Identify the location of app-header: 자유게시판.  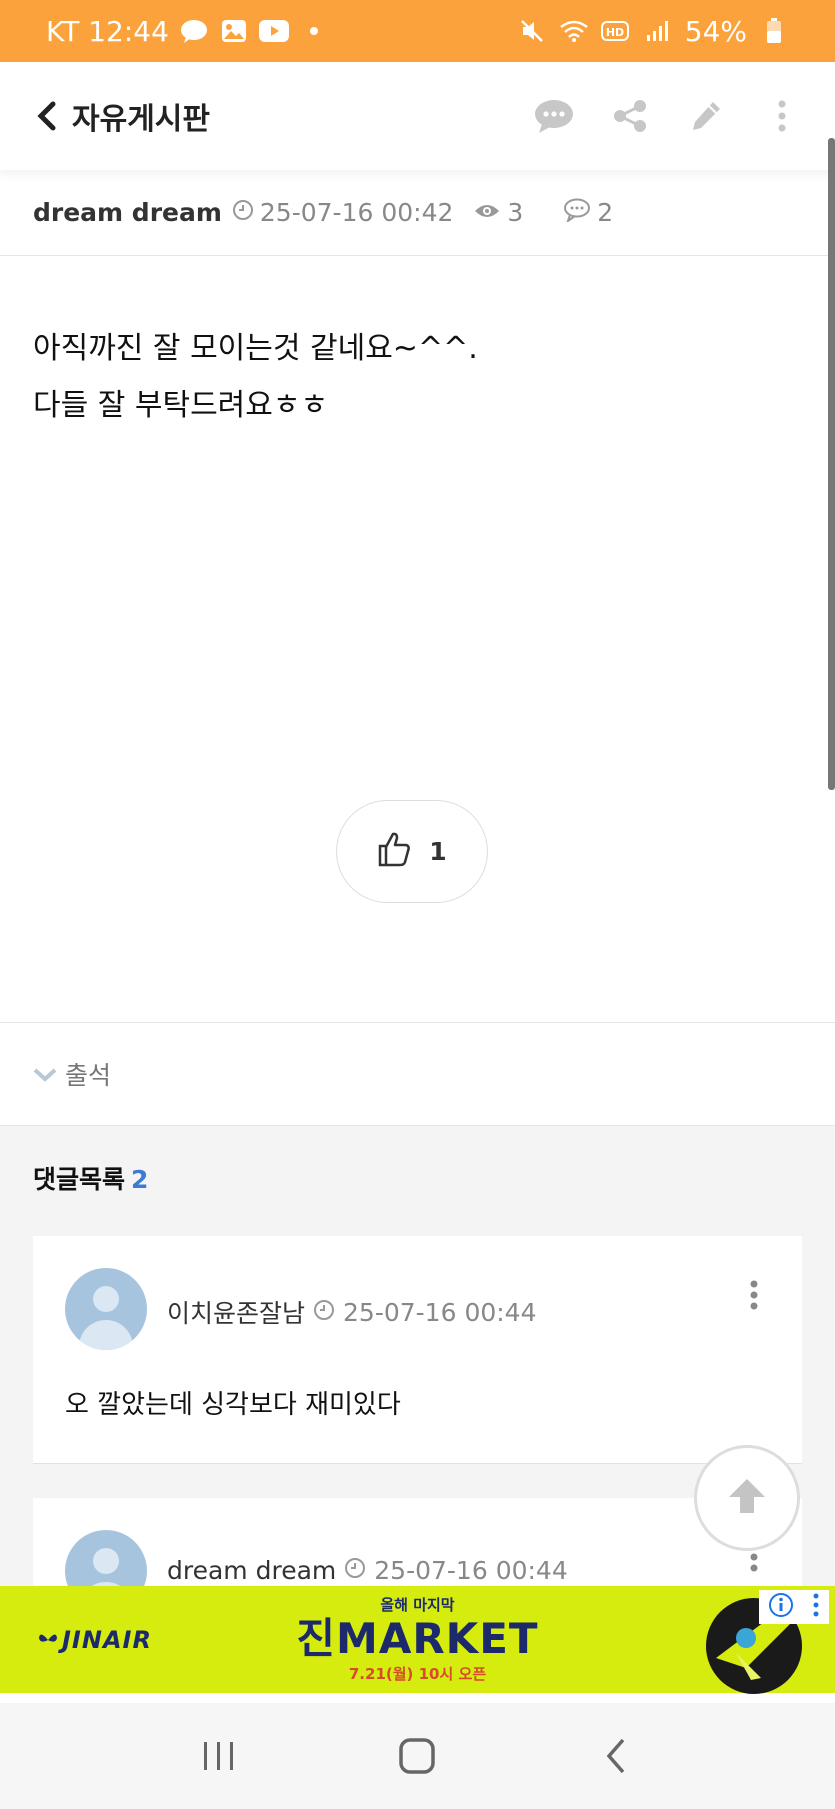
(417, 116).